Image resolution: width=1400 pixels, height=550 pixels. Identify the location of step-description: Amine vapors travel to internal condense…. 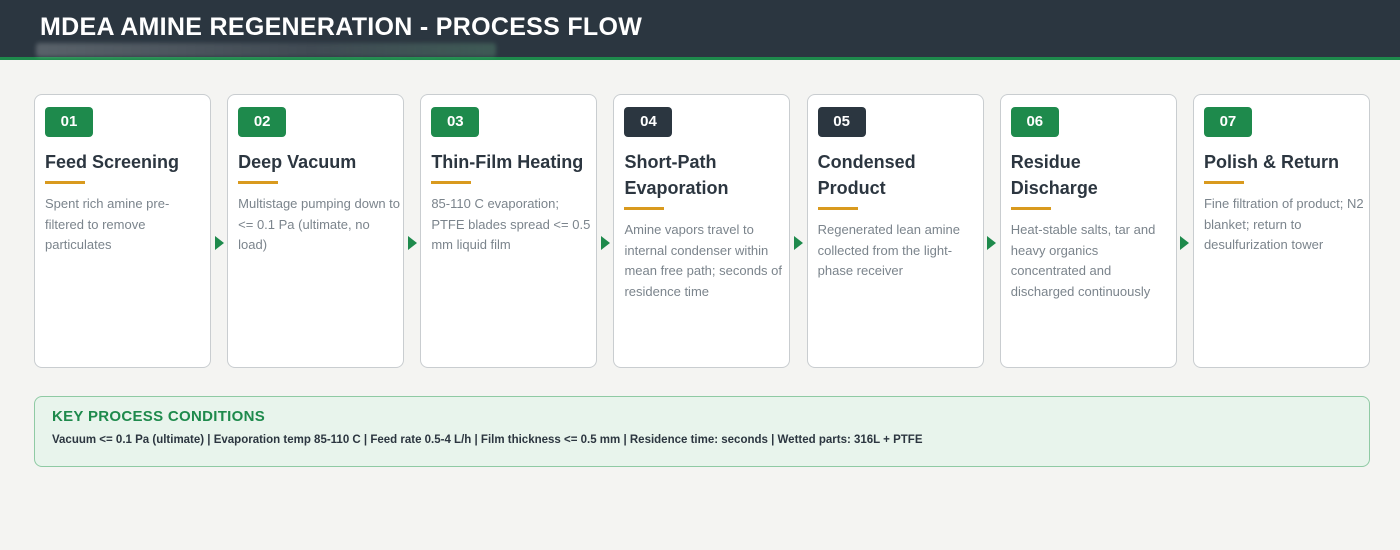
(703, 260).